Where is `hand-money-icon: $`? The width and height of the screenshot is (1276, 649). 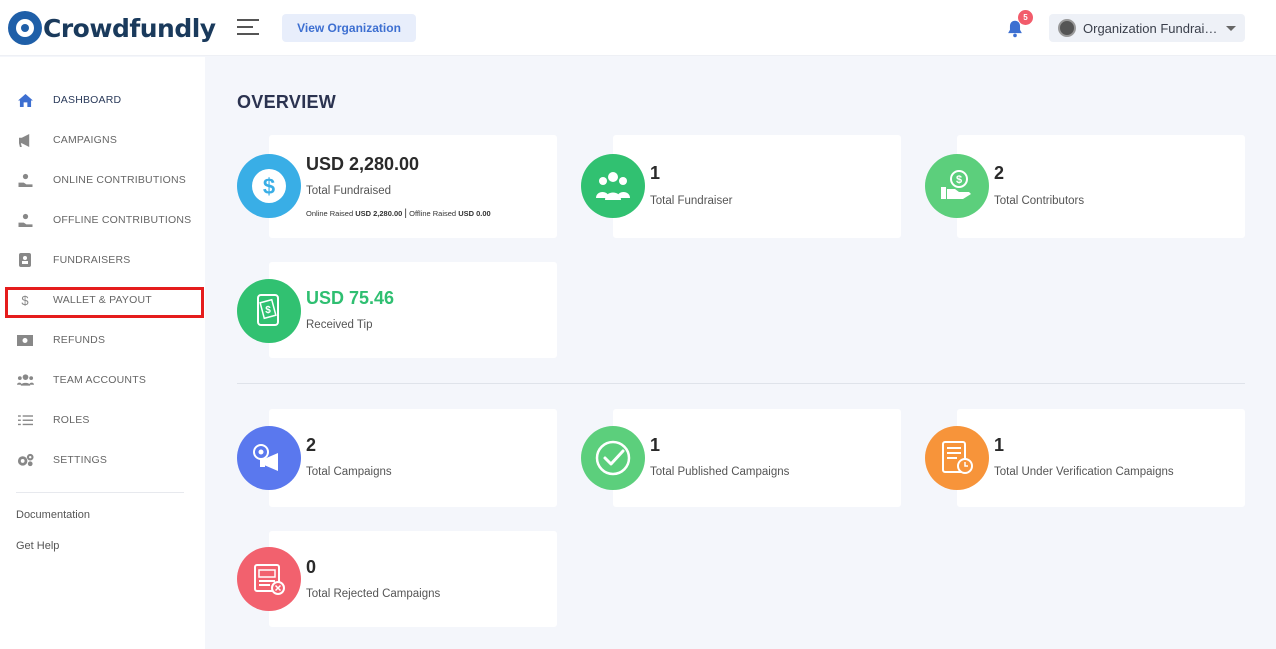
hand-money-icon: $ is located at coordinates (957, 186).